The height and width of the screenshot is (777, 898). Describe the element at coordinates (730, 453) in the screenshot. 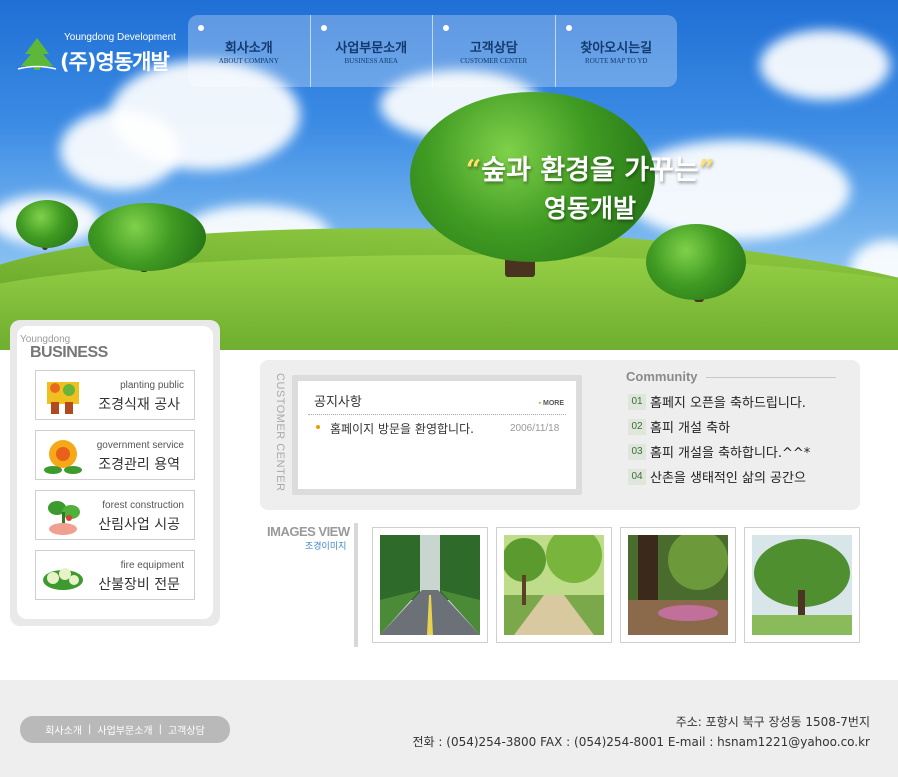

I see `community-item-text: 홈피 개설을 축하합니다.^^*` at that location.